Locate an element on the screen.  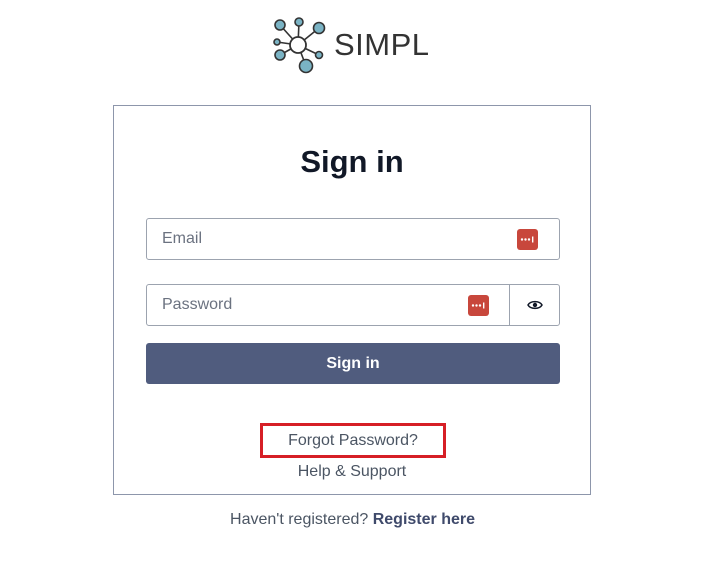
password-field-container is located at coordinates (328, 305).